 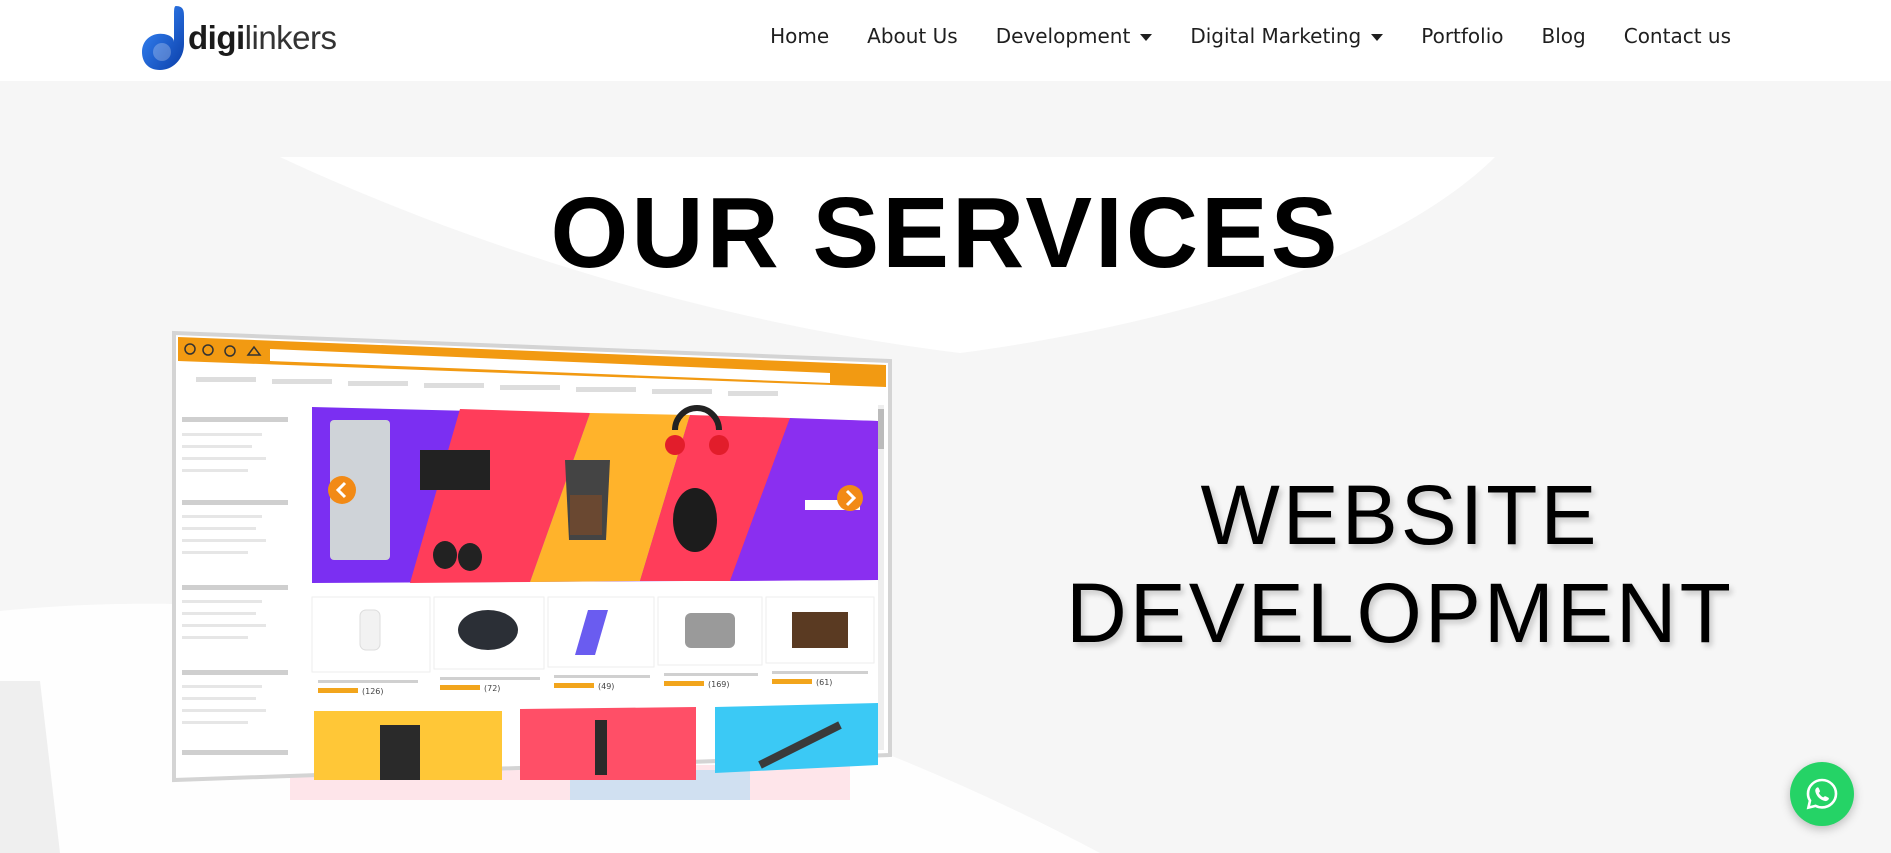 I want to click on rating-count: (169), so click(x=719, y=684).